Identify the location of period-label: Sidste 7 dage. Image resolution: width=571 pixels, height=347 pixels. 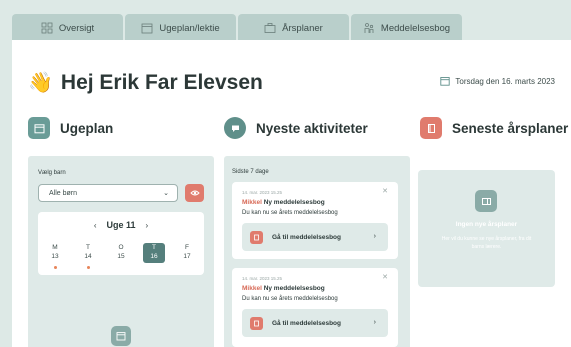
(250, 172).